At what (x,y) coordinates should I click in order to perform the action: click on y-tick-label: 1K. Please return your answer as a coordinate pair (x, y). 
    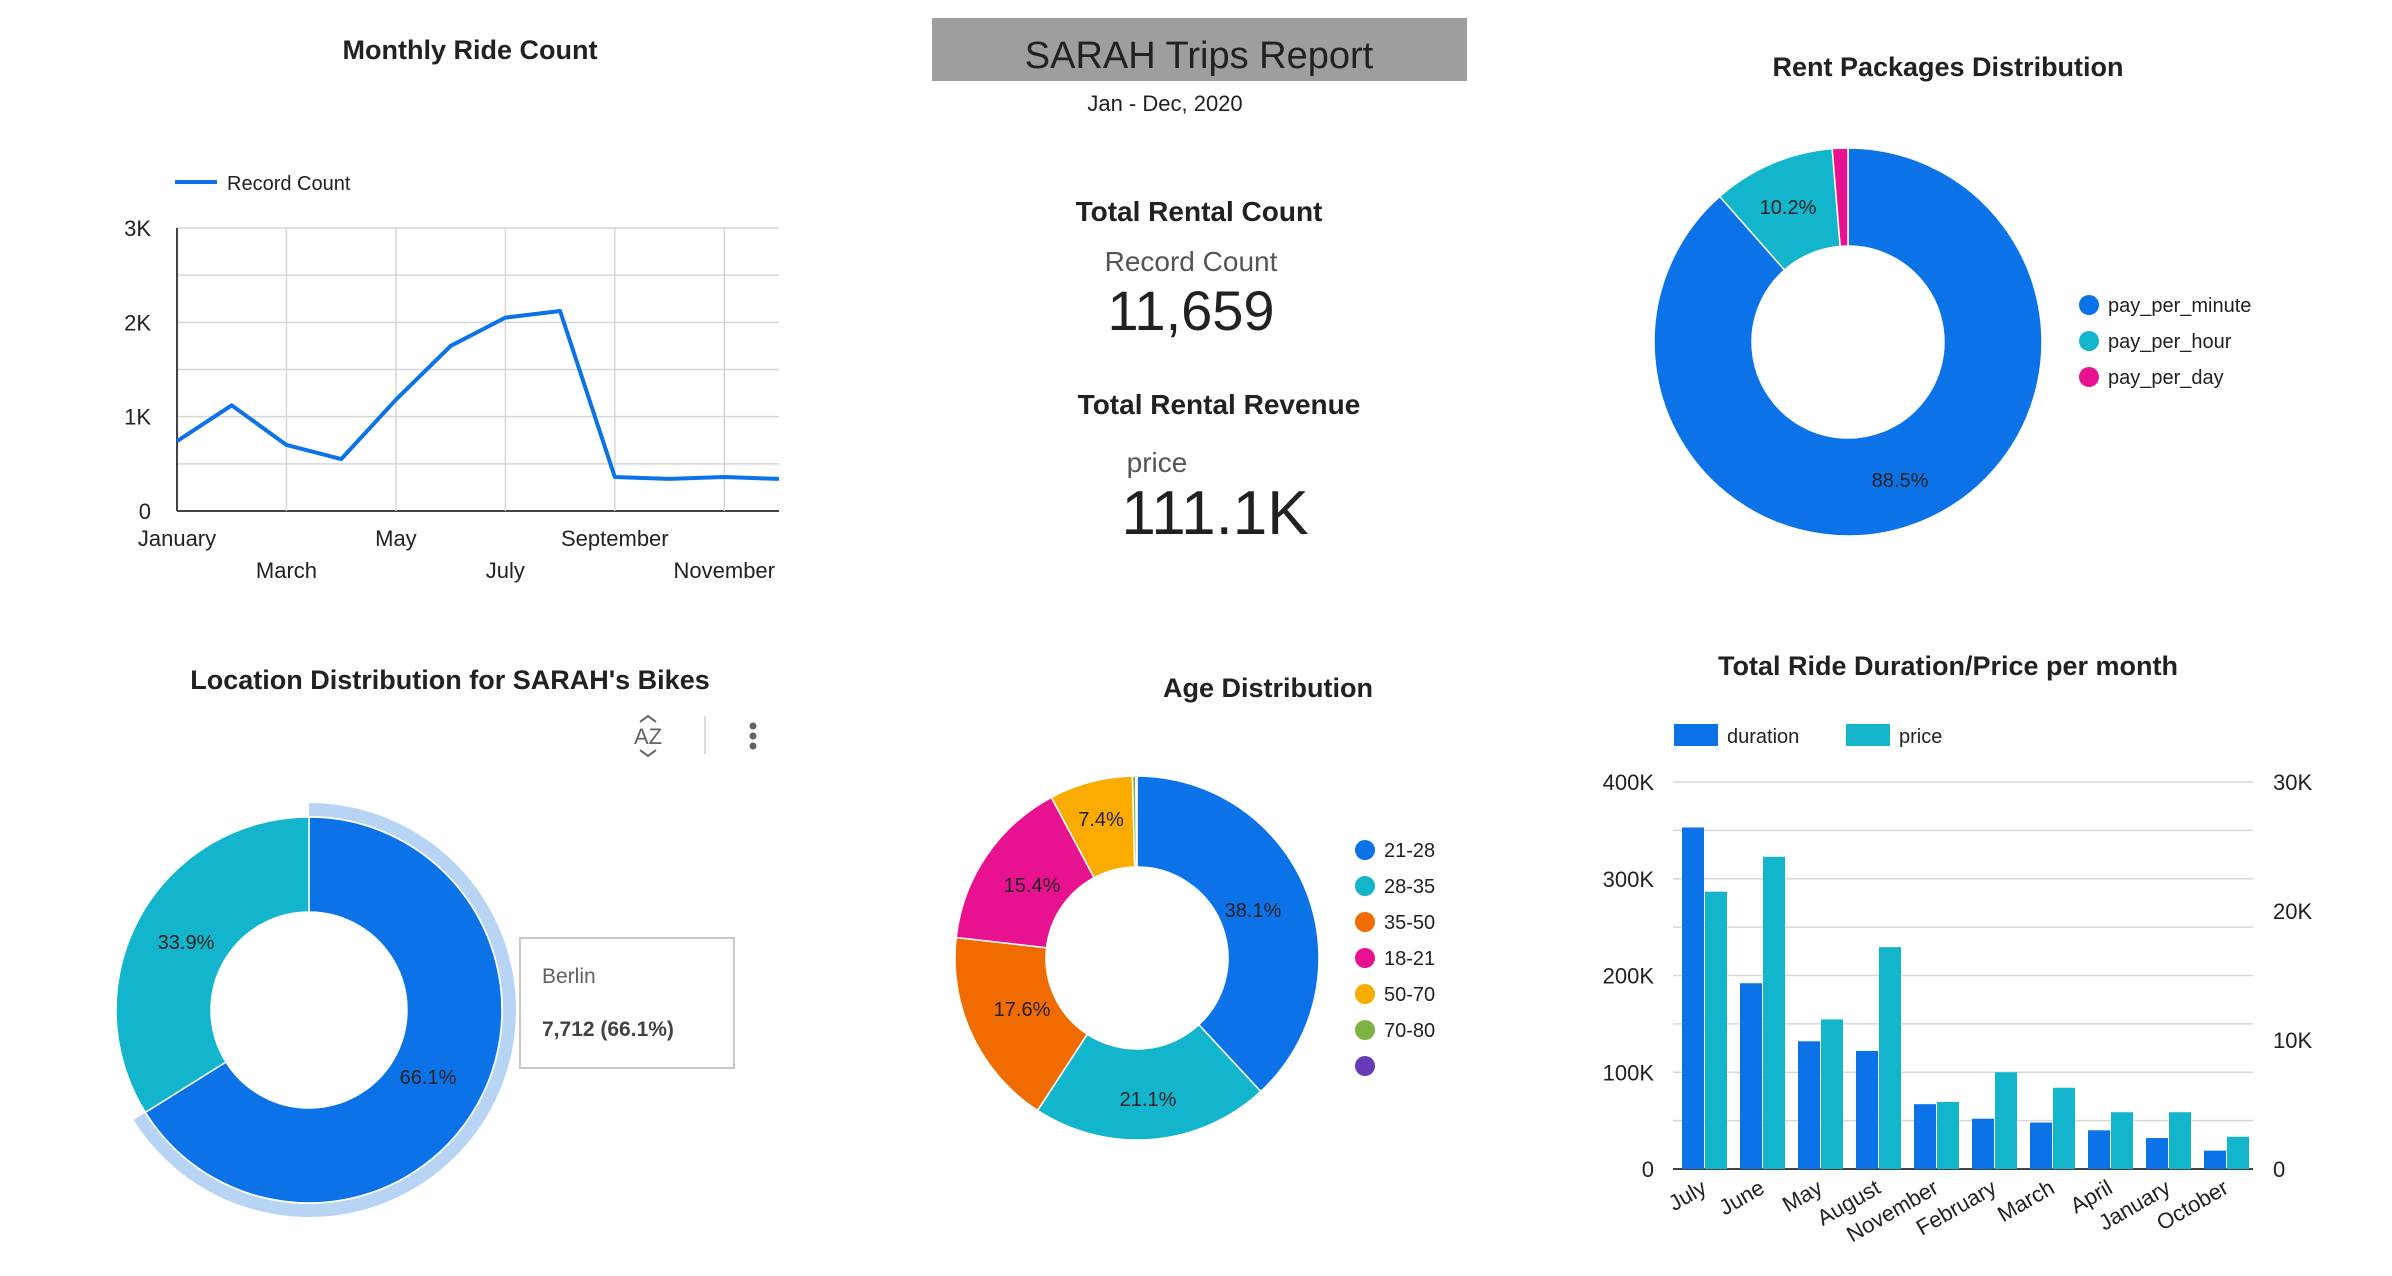
    Looking at the image, I should click on (137, 417).